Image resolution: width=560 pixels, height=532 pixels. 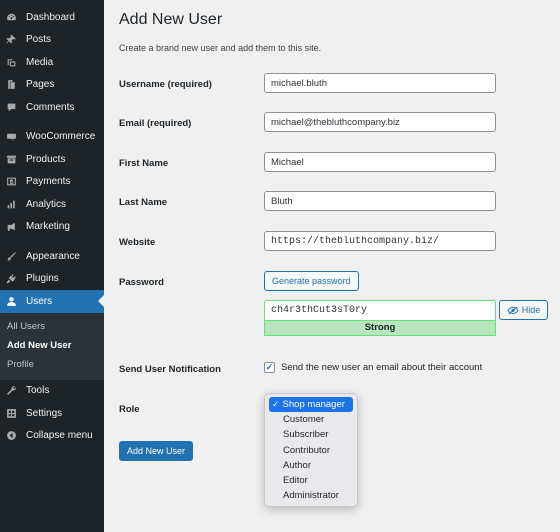 I want to click on generate-password-button: Generate password, so click(x=311, y=281).